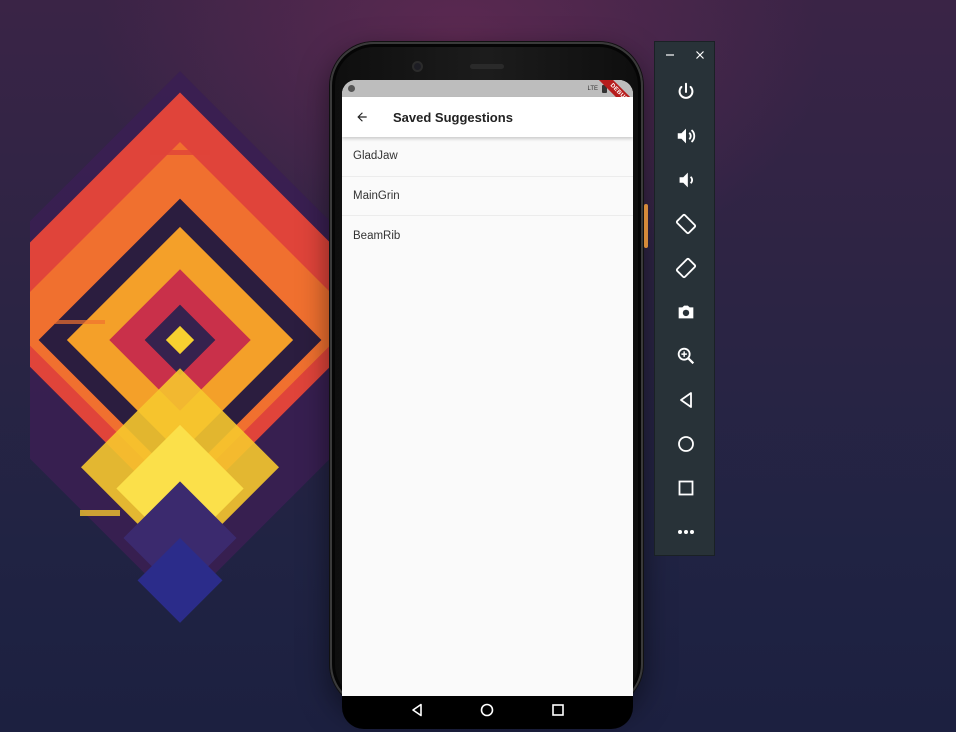 The width and height of the screenshot is (956, 732). I want to click on home-circle-icon, so click(487, 712).